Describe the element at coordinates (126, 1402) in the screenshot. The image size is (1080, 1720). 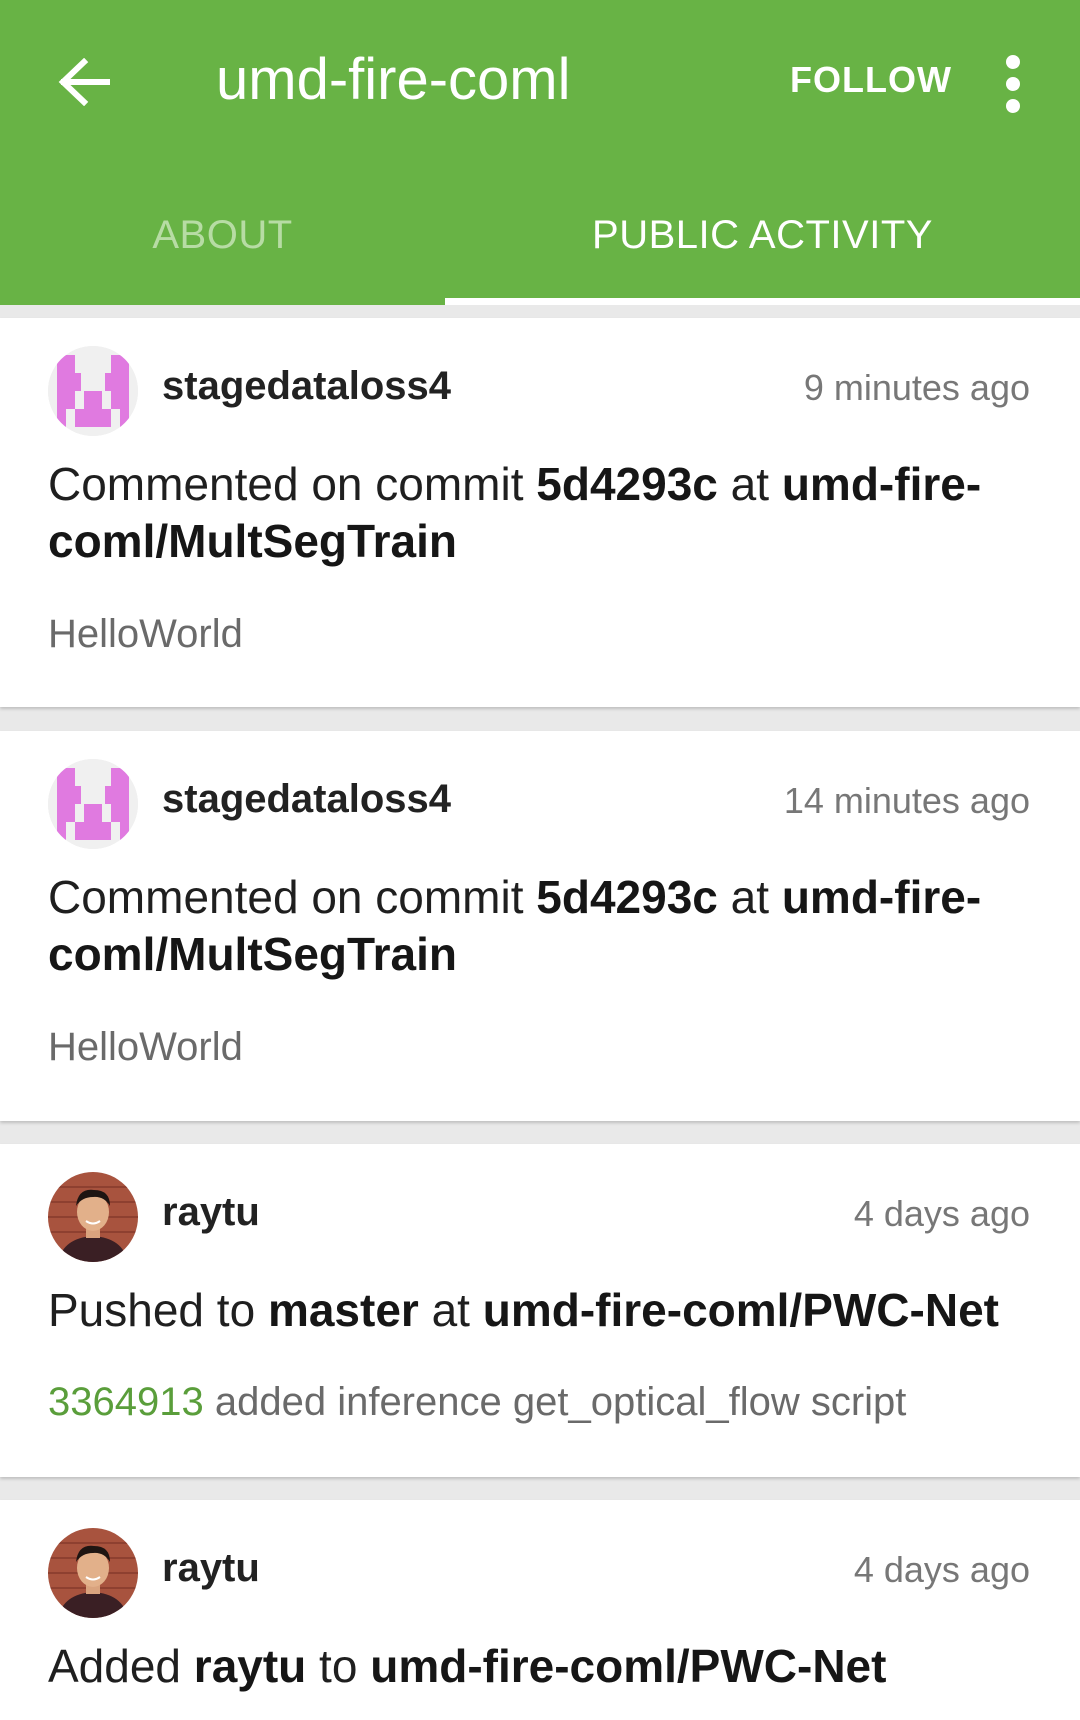
I see `commit-sha-link: 3364913` at that location.